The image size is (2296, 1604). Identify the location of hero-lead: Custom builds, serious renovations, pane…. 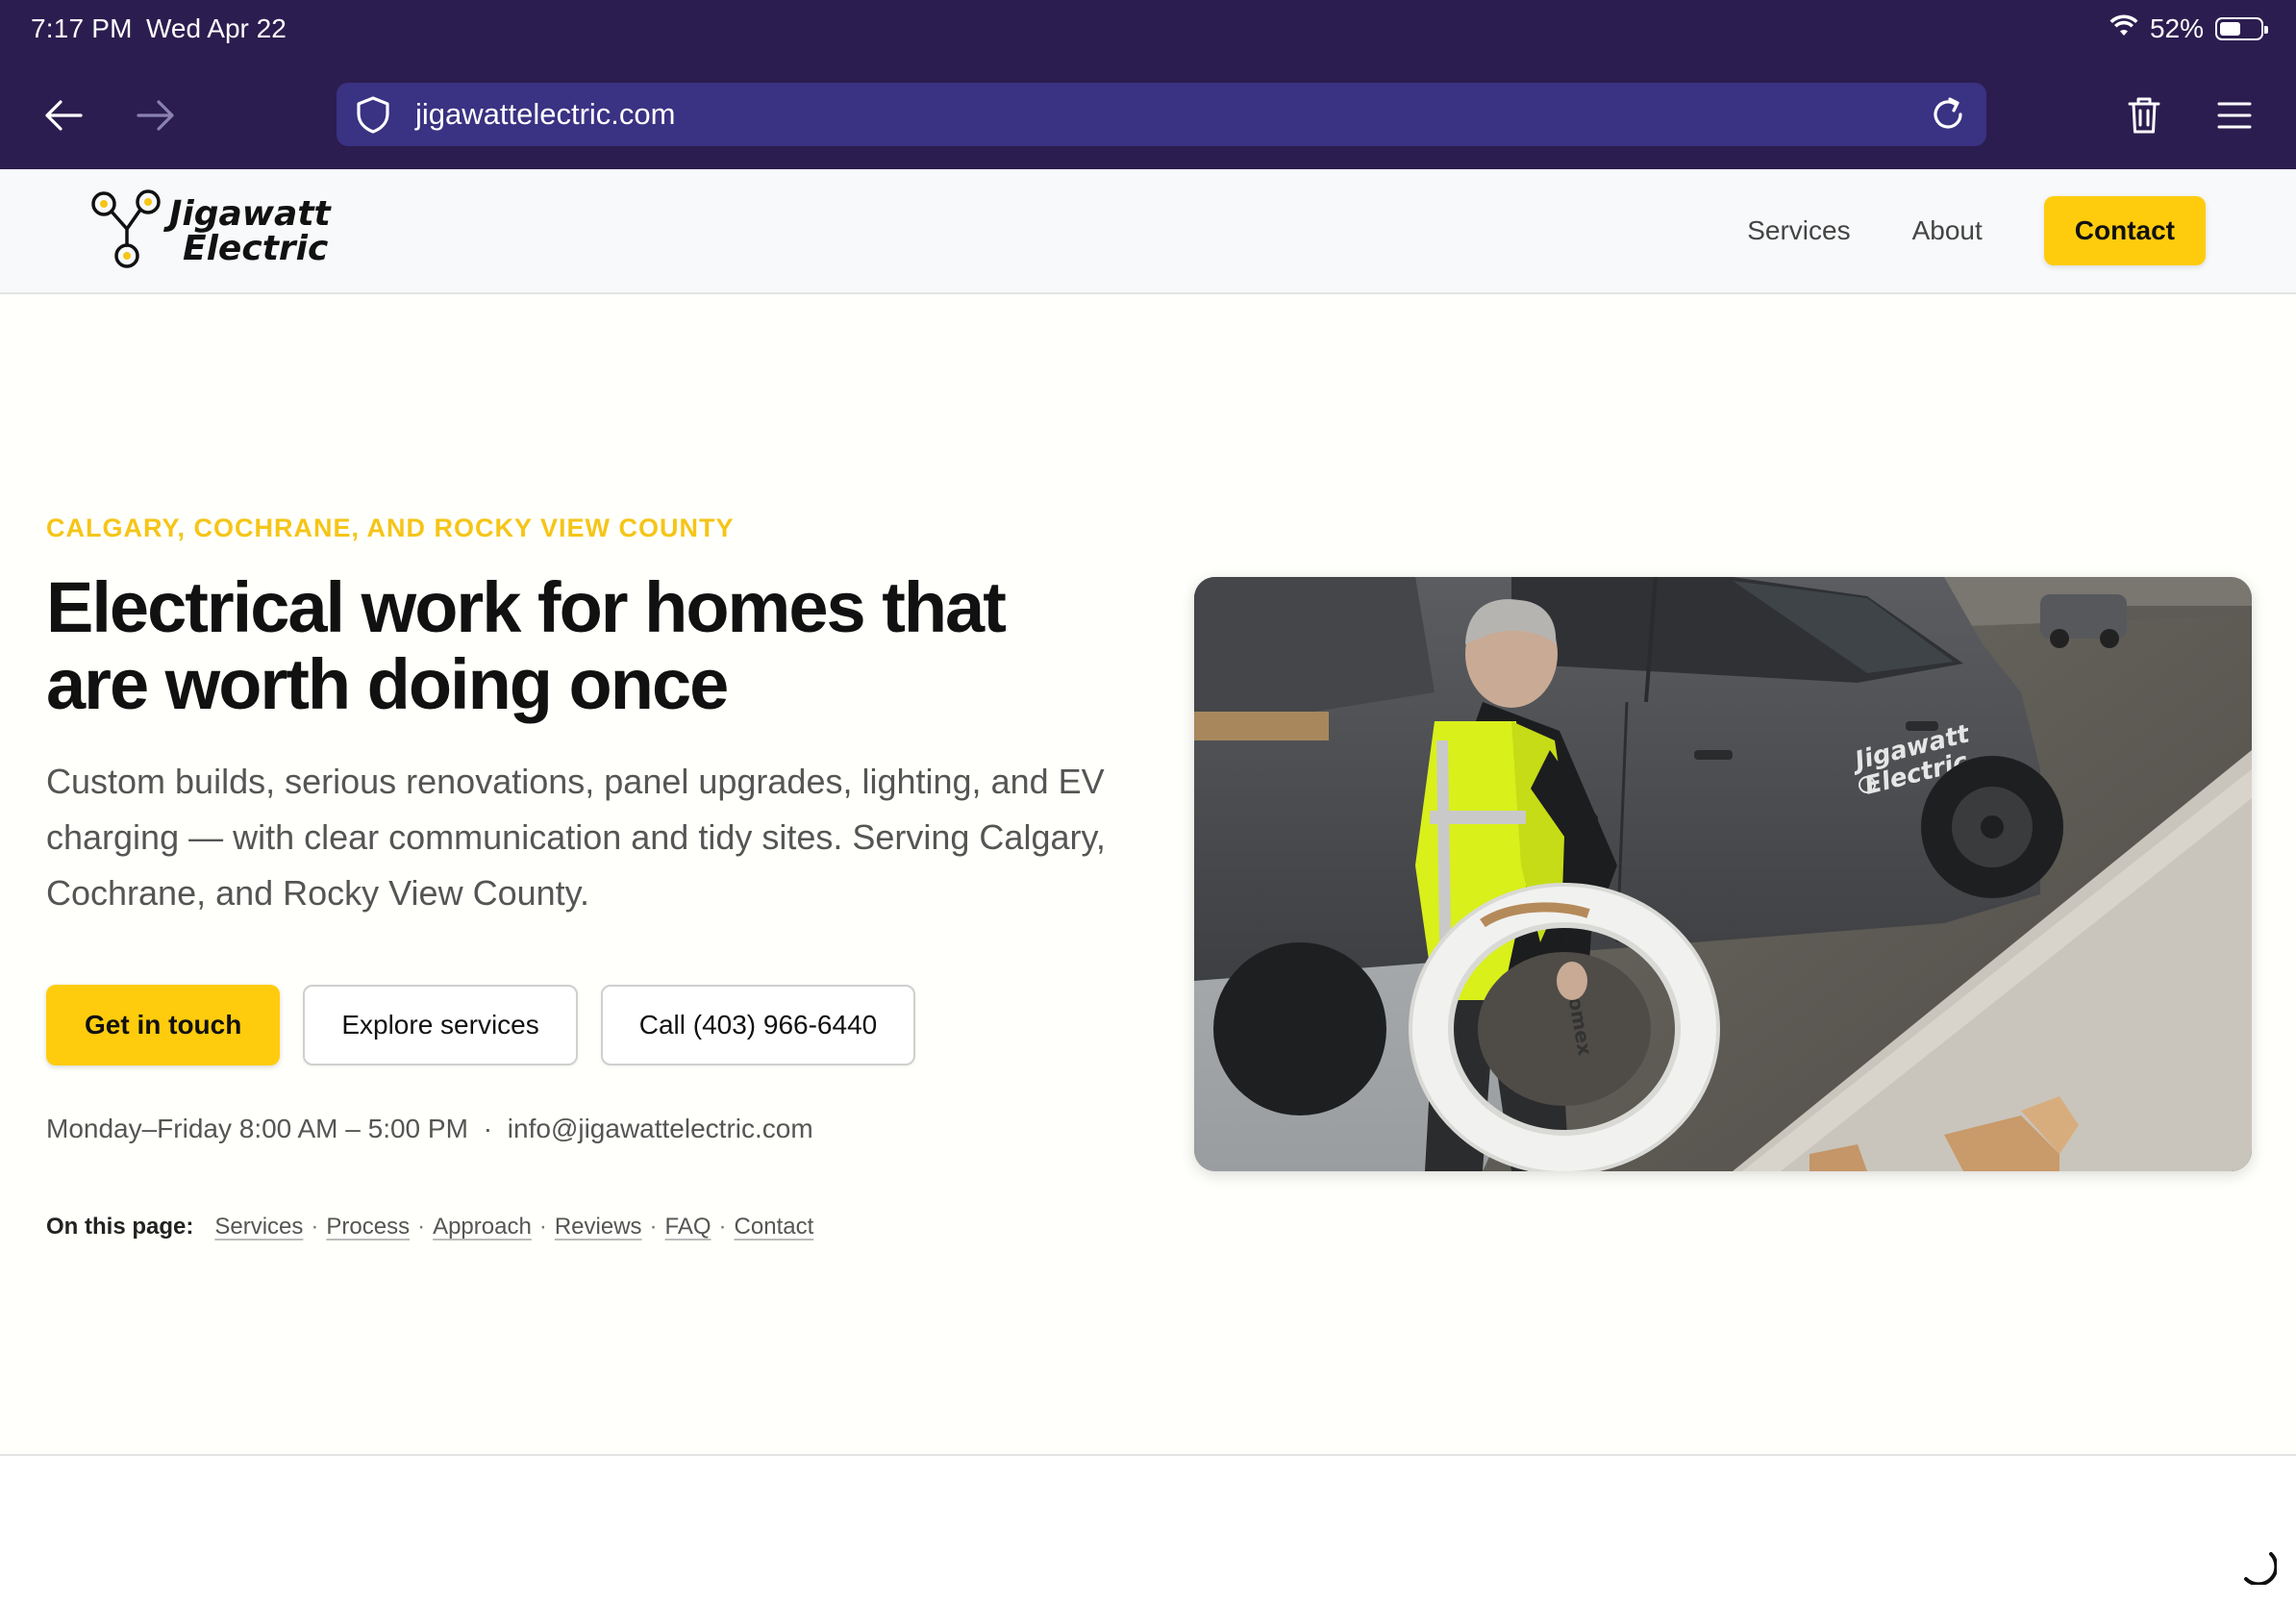
(576, 837).